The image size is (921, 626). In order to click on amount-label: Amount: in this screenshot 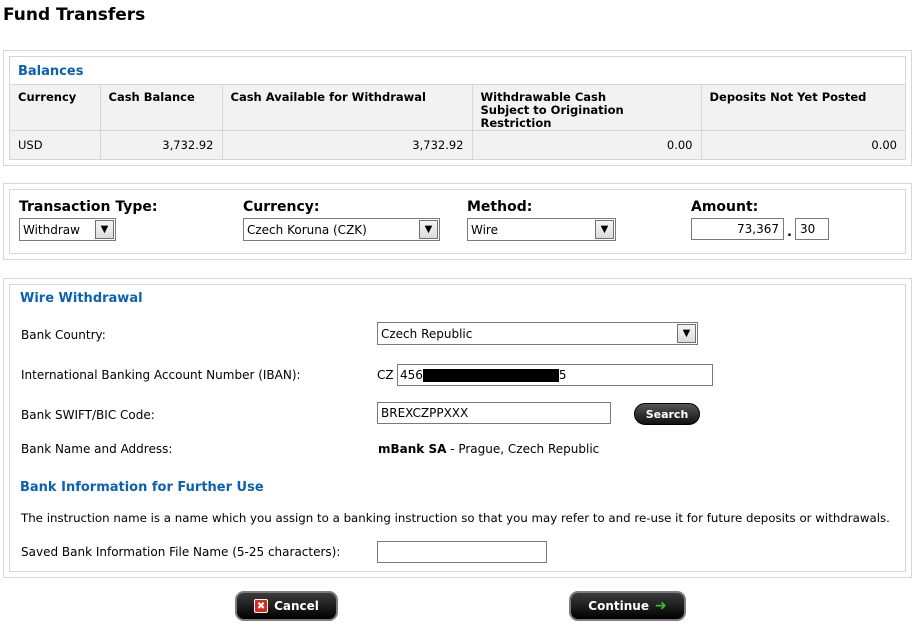, I will do `click(725, 207)`.